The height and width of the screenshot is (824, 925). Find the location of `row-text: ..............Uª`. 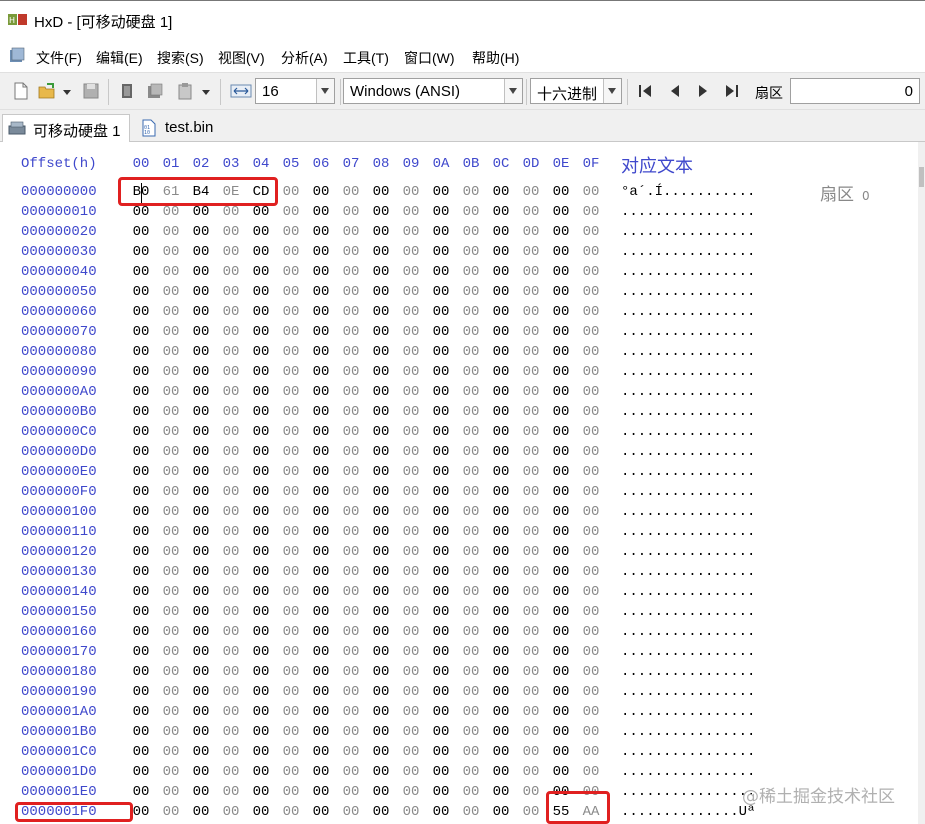

row-text: ..............Uª is located at coordinates (688, 812).